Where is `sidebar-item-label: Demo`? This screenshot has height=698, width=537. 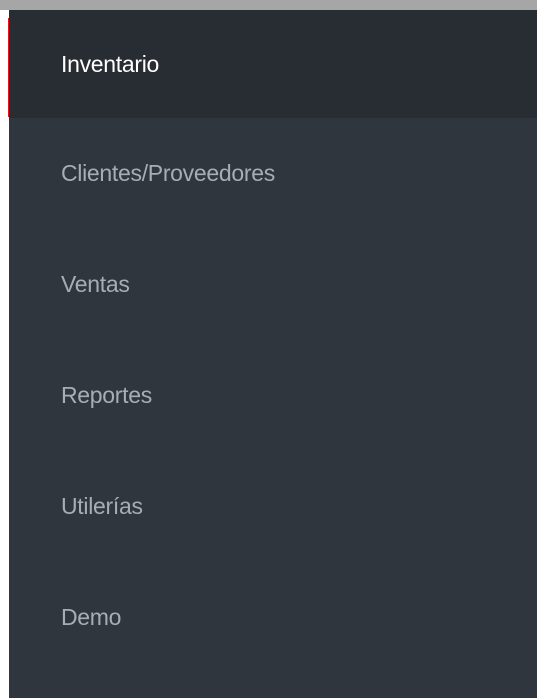 sidebar-item-label: Demo is located at coordinates (91, 617).